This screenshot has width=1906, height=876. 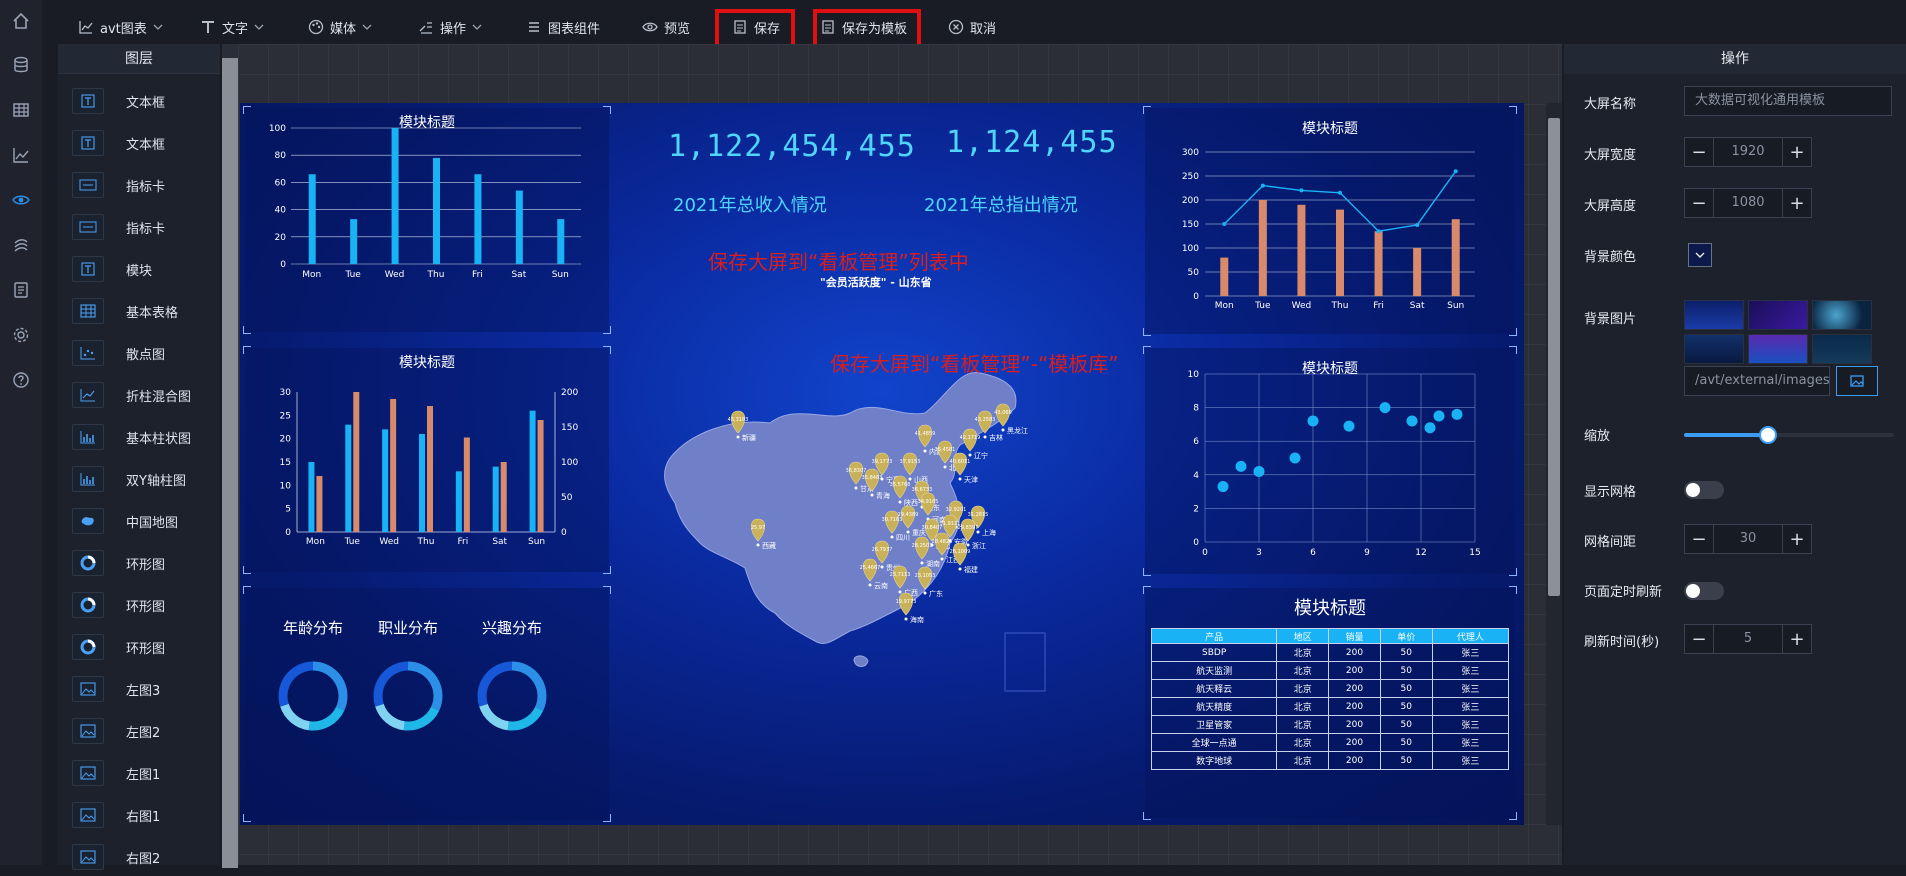 I want to click on toolbar-avt-chart-menu: avt图表, so click(x=120, y=27).